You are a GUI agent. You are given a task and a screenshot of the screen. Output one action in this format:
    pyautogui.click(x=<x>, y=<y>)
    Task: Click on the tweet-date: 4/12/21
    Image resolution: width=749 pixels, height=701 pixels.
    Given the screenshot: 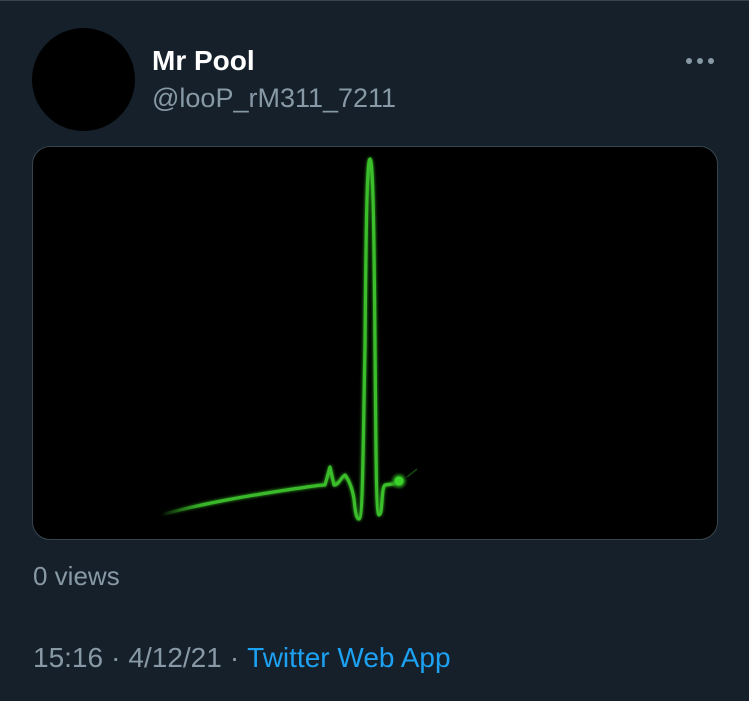 What is the action you would take?
    pyautogui.click(x=174, y=657)
    